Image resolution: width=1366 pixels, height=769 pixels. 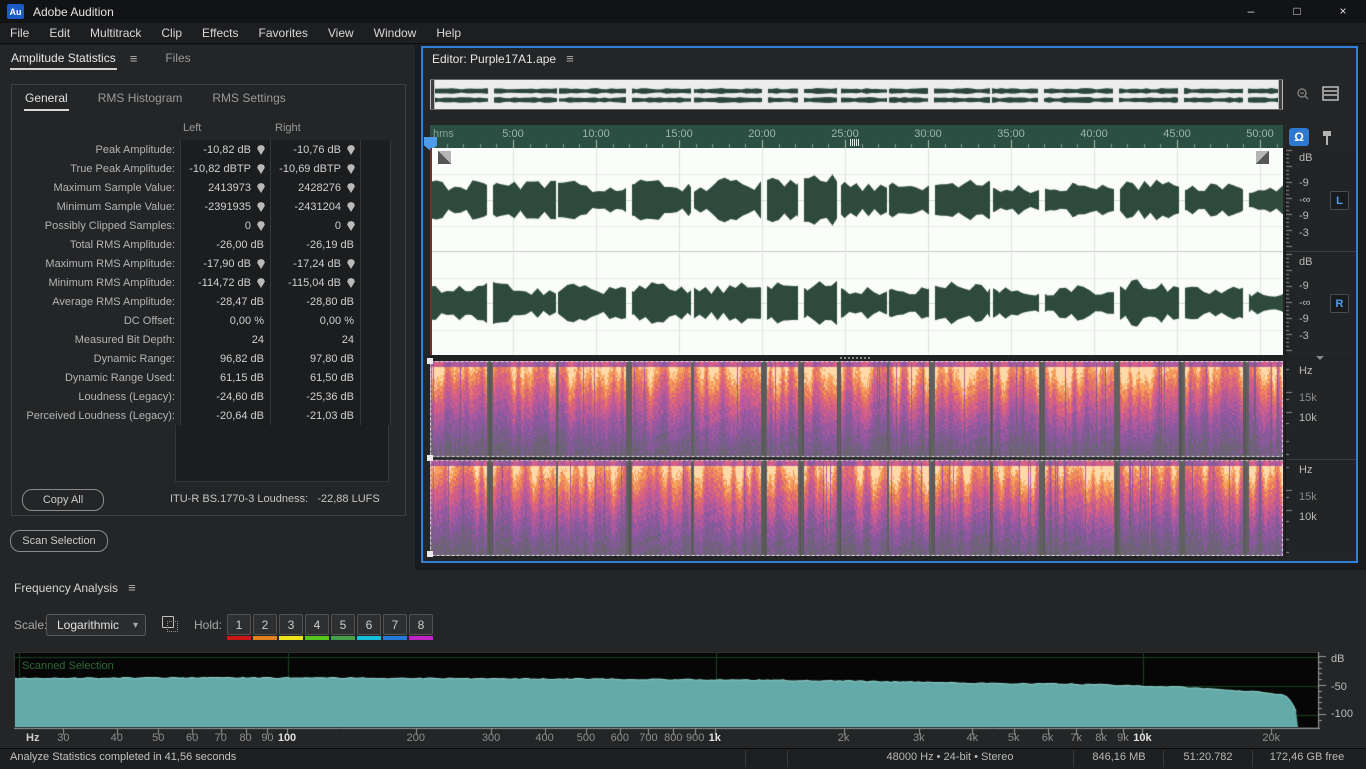 I want to click on left-channel-button: L, so click(x=1339, y=200).